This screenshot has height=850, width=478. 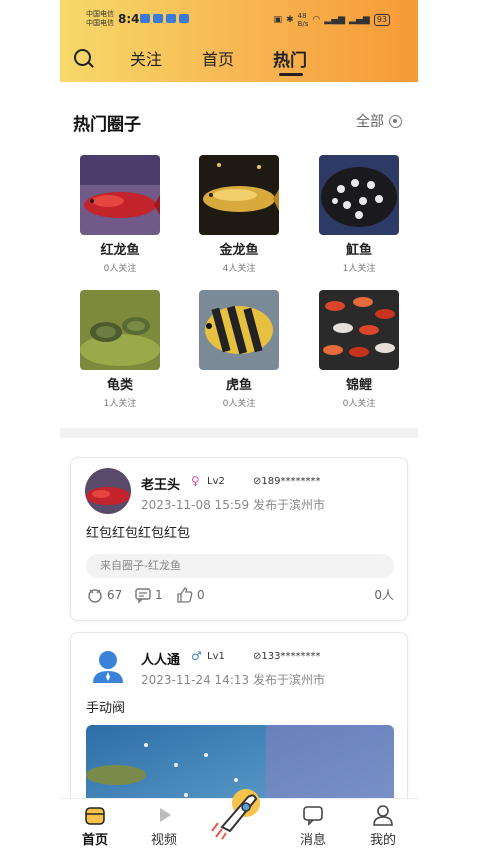 I want to click on stingray-image, so click(x=359, y=195).